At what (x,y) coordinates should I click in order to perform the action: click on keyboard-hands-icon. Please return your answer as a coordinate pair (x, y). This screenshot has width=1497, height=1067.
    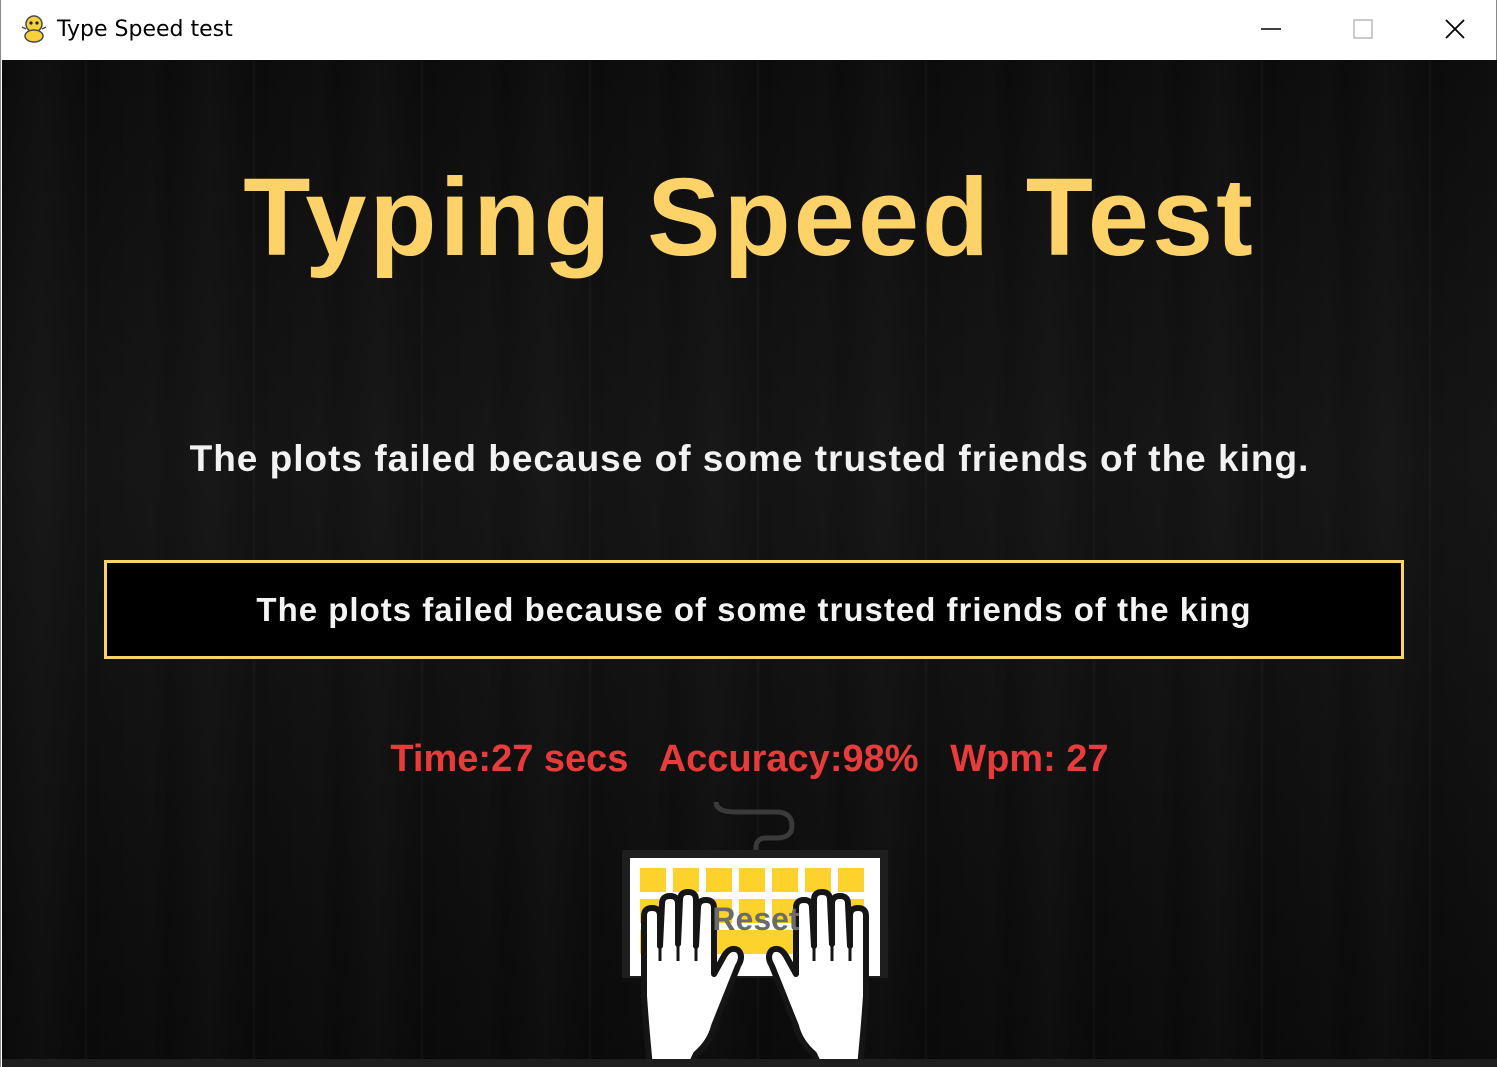
    Looking at the image, I should click on (755, 934).